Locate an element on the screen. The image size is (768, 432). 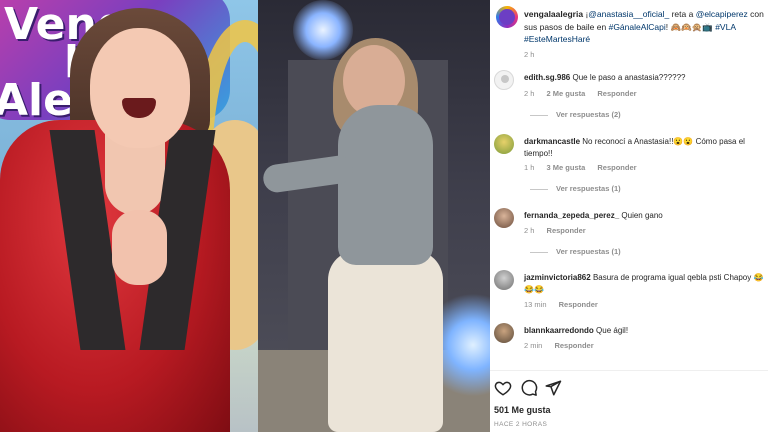
comment-meta: 2 h 2 Me gusta Responder is located at coordinates (580, 93).